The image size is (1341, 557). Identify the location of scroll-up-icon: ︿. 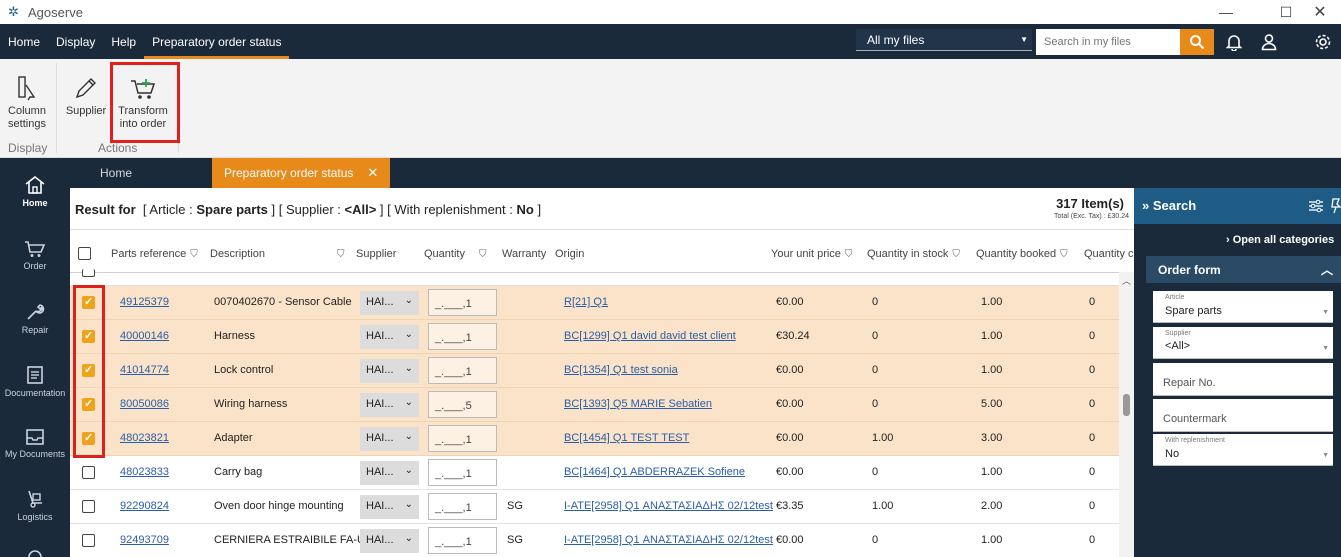
(1126, 280).